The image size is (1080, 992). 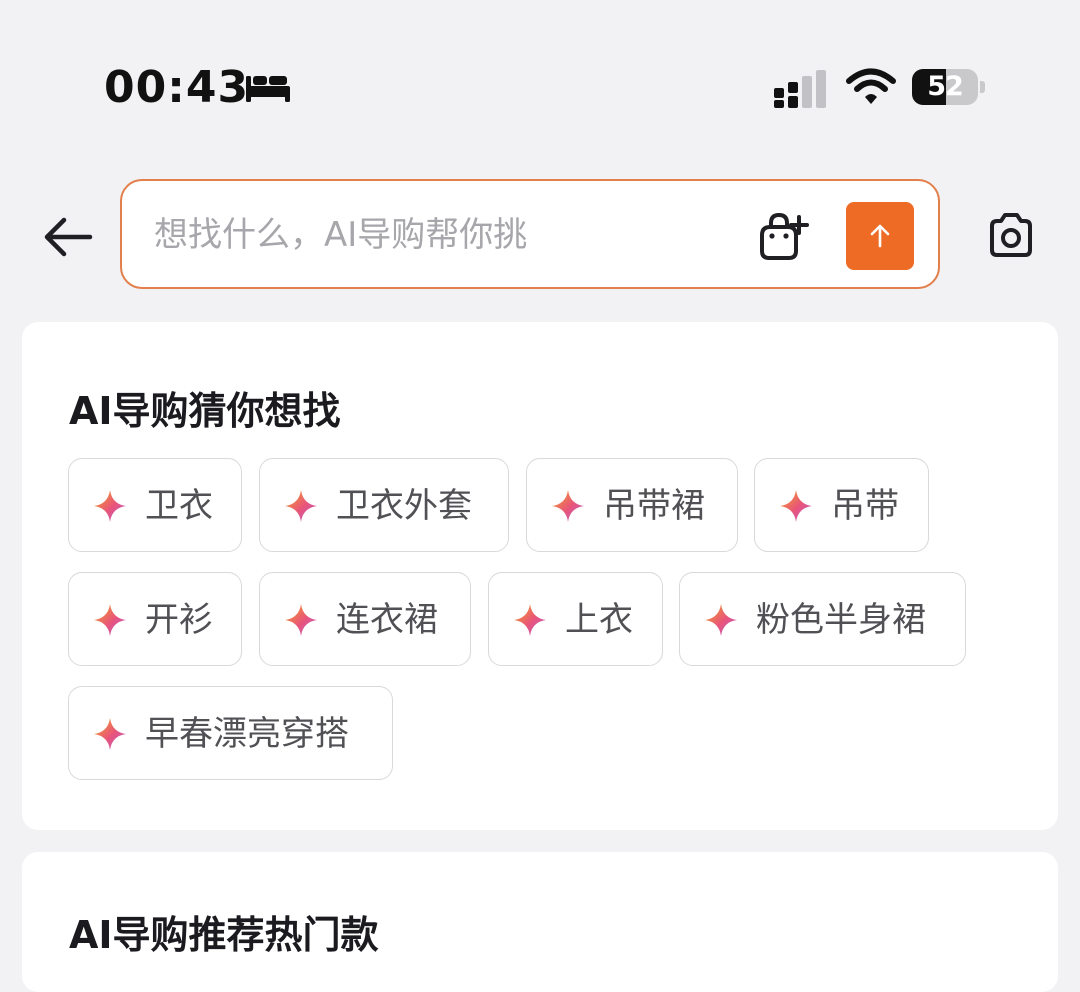 I want to click on chip-label: 卫衣, so click(x=179, y=506).